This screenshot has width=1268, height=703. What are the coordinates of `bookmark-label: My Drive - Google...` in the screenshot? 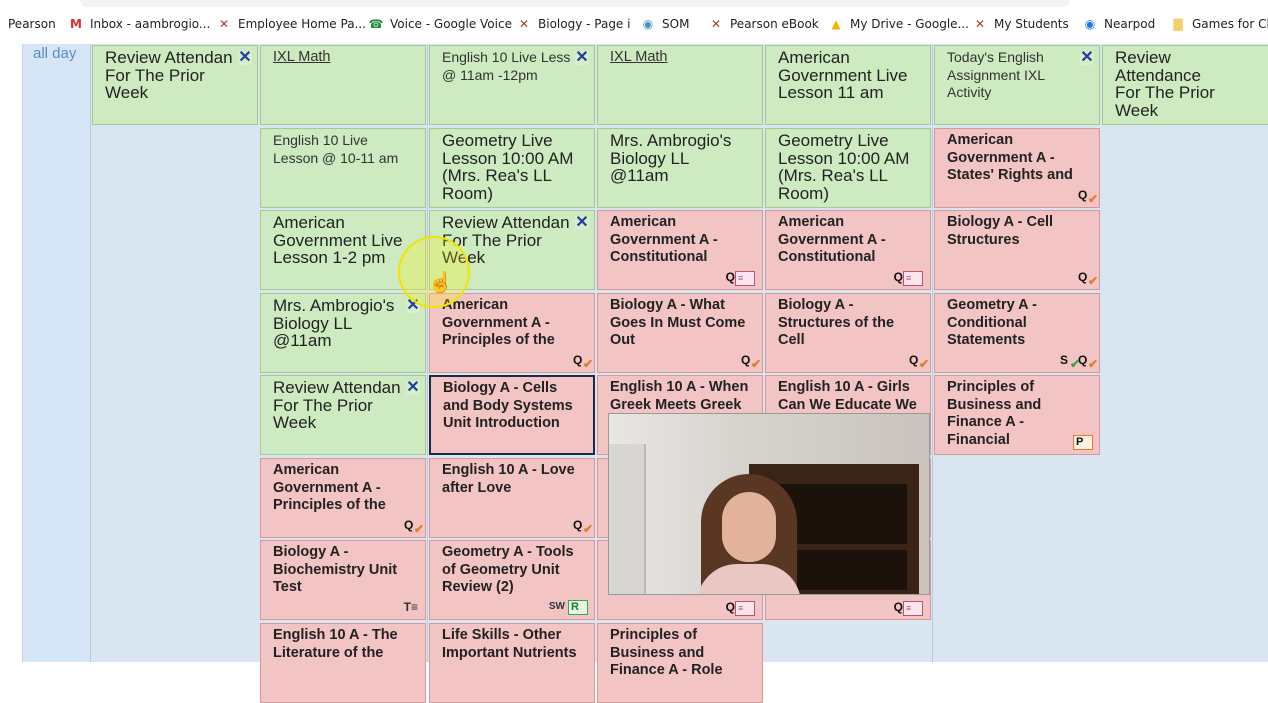 It's located at (909, 24).